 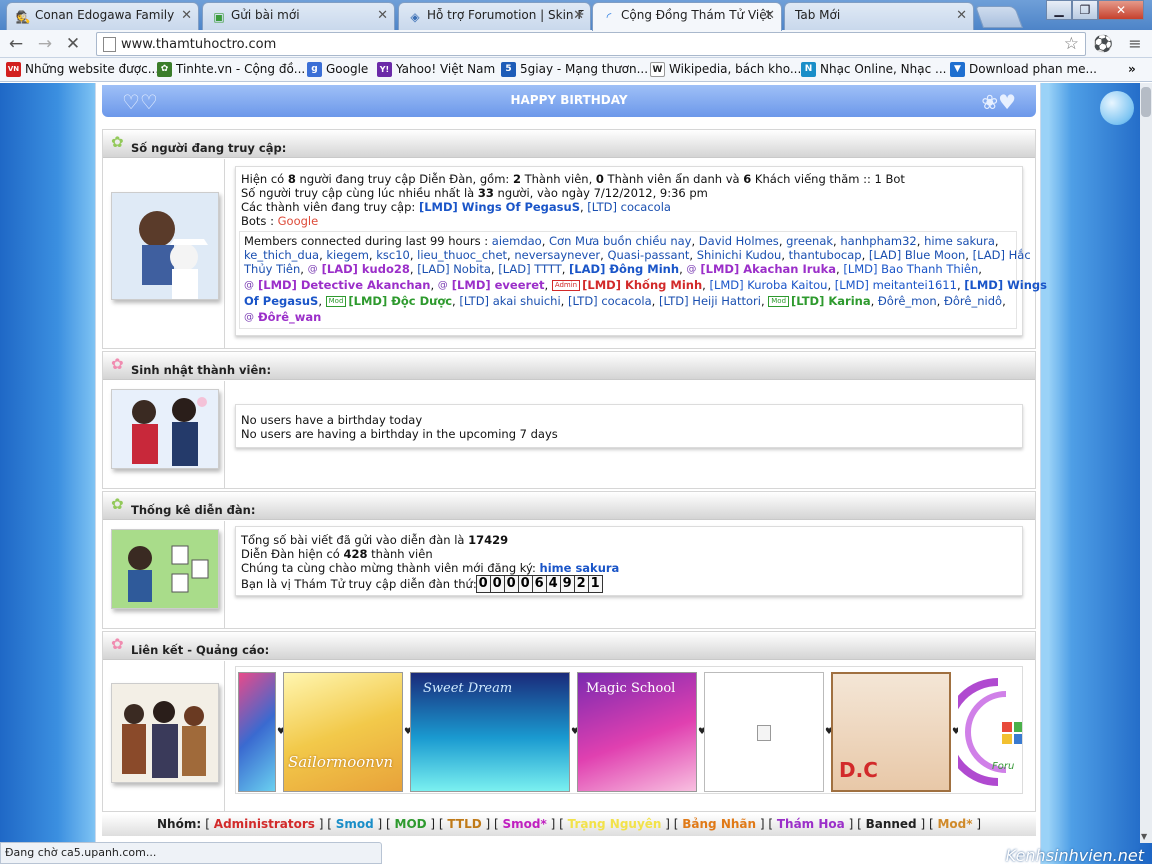 What do you see at coordinates (1132, 69) in the screenshot?
I see `chevron-right-icon: »` at bounding box center [1132, 69].